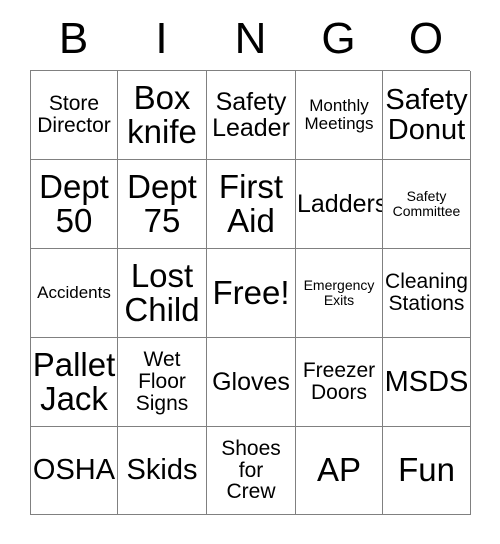  I want to click on bingo-cell-b4: Pallet Jack, so click(74, 382).